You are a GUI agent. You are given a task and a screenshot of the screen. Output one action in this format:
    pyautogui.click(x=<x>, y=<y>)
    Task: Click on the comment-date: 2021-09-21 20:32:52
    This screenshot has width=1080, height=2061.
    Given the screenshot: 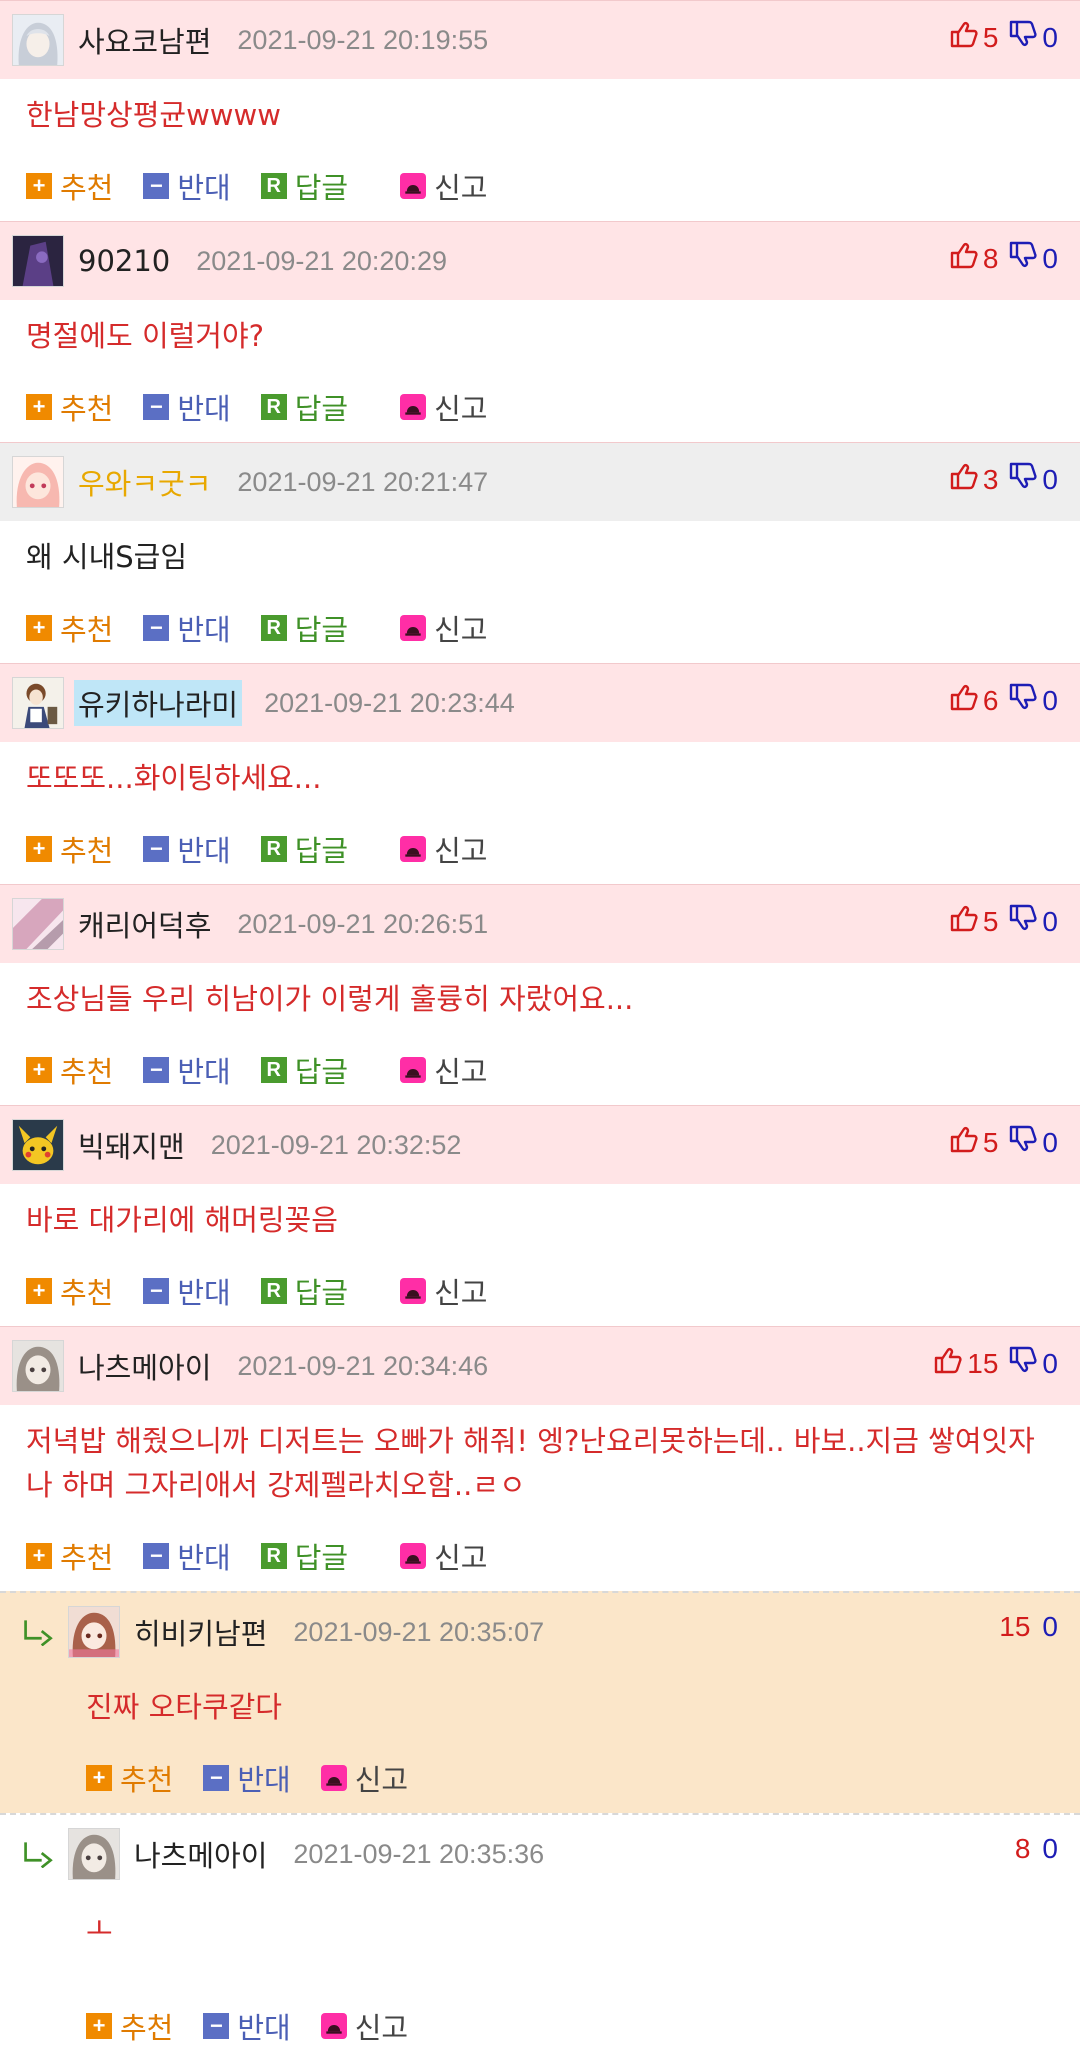 What is the action you would take?
    pyautogui.click(x=336, y=1144)
    